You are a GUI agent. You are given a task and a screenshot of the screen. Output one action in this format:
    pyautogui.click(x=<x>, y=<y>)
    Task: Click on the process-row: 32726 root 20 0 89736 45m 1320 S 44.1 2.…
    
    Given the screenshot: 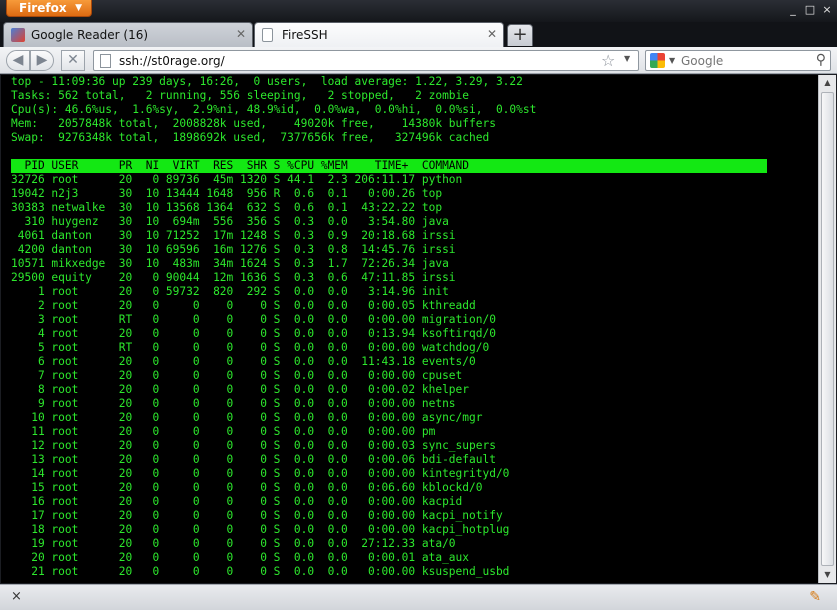 What is the action you would take?
    pyautogui.click(x=237, y=179)
    